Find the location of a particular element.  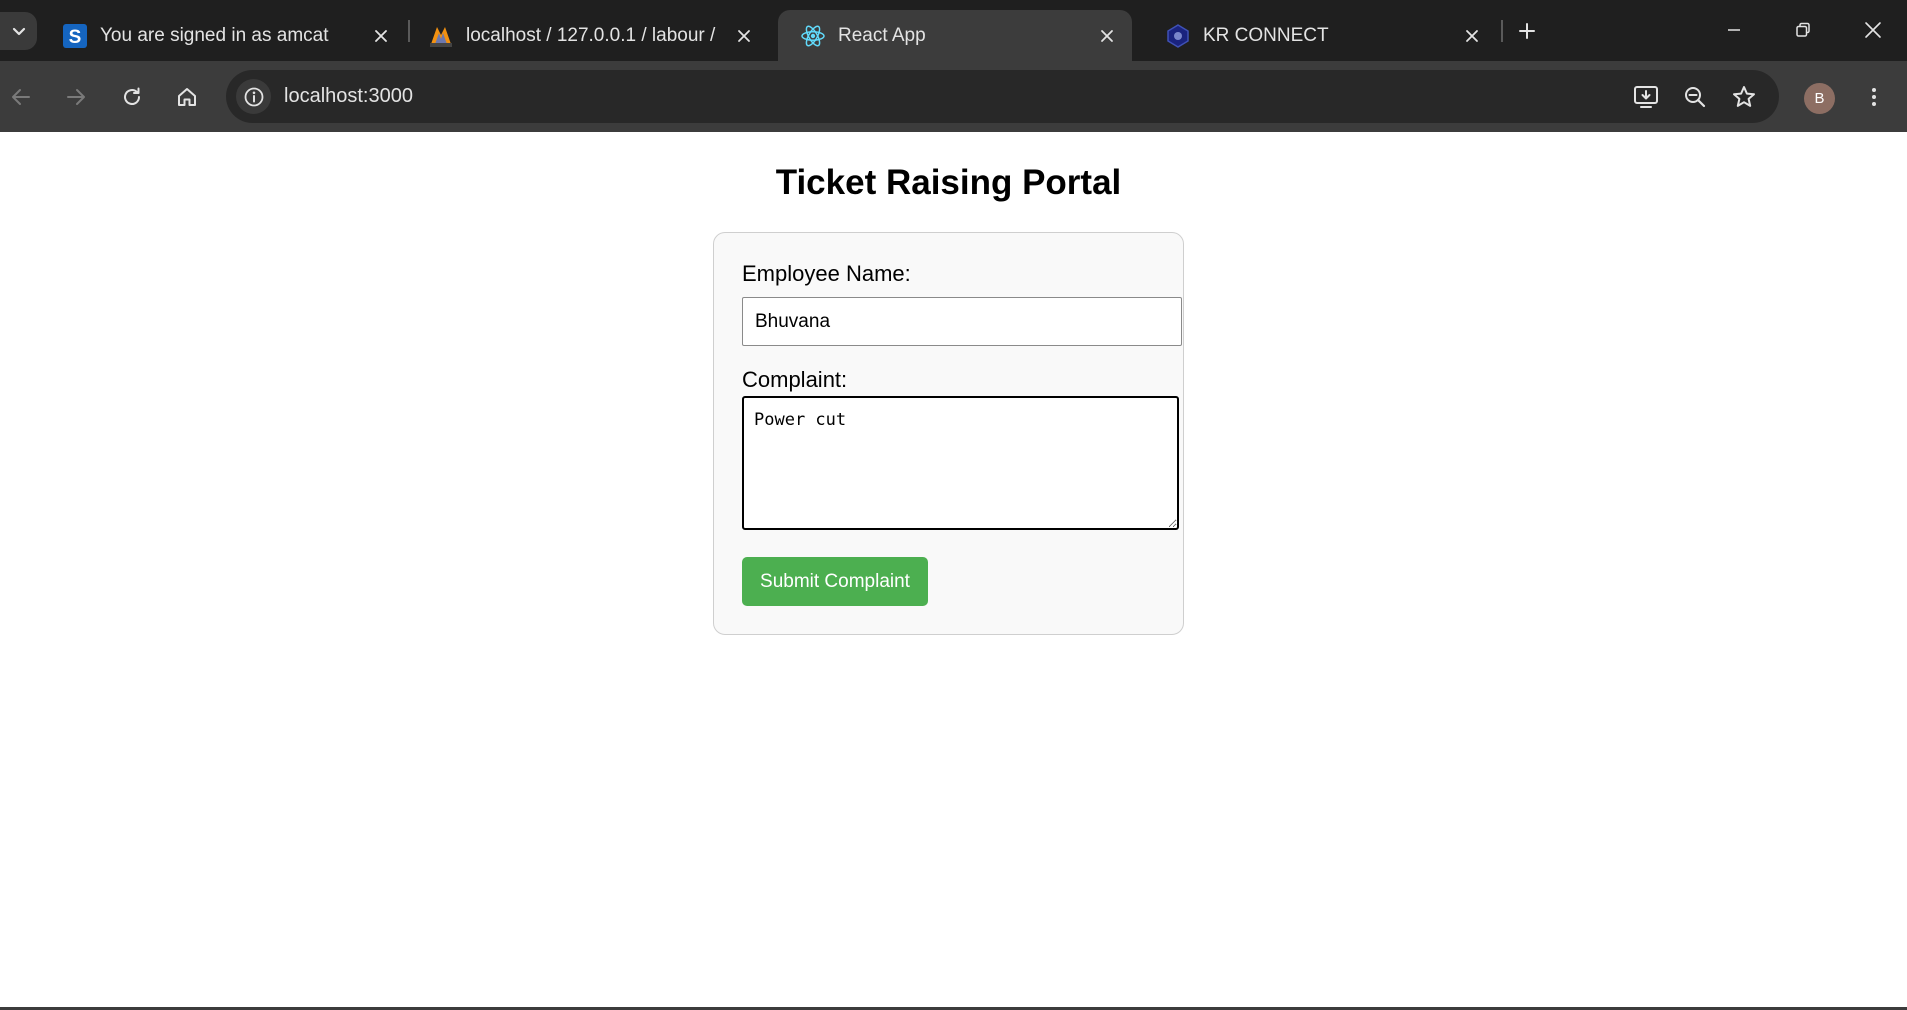

employee-name-input is located at coordinates (962, 321).